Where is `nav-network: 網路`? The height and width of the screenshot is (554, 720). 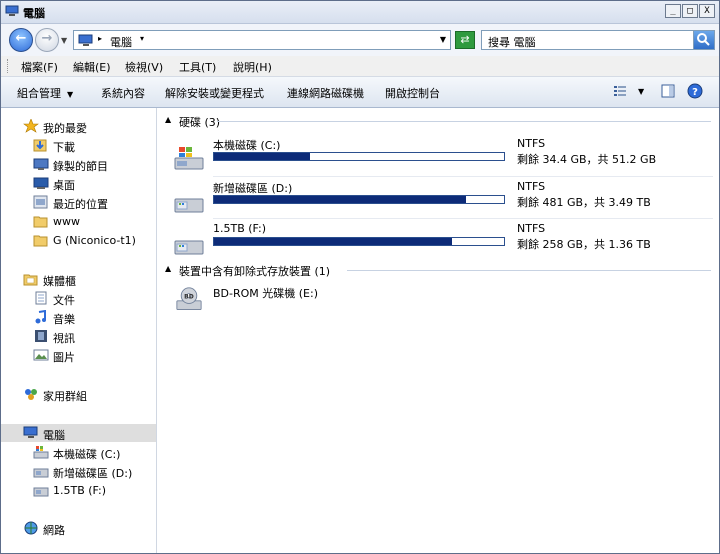
nav-network: 網路 is located at coordinates (78, 528).